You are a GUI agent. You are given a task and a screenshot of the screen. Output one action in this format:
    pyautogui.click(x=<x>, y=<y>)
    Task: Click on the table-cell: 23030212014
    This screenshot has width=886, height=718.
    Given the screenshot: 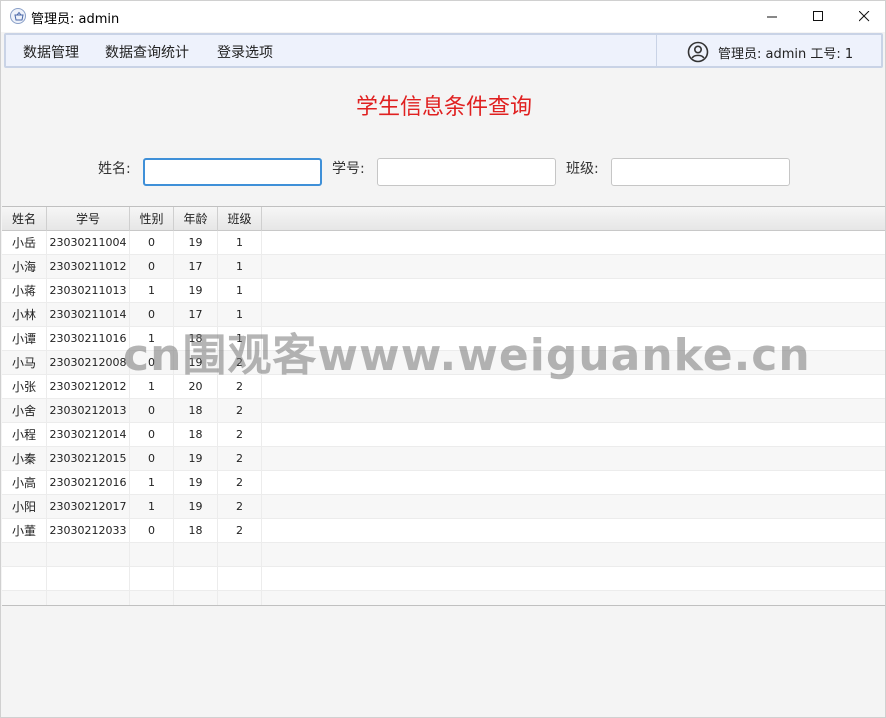 What is the action you would take?
    pyautogui.click(x=88, y=435)
    